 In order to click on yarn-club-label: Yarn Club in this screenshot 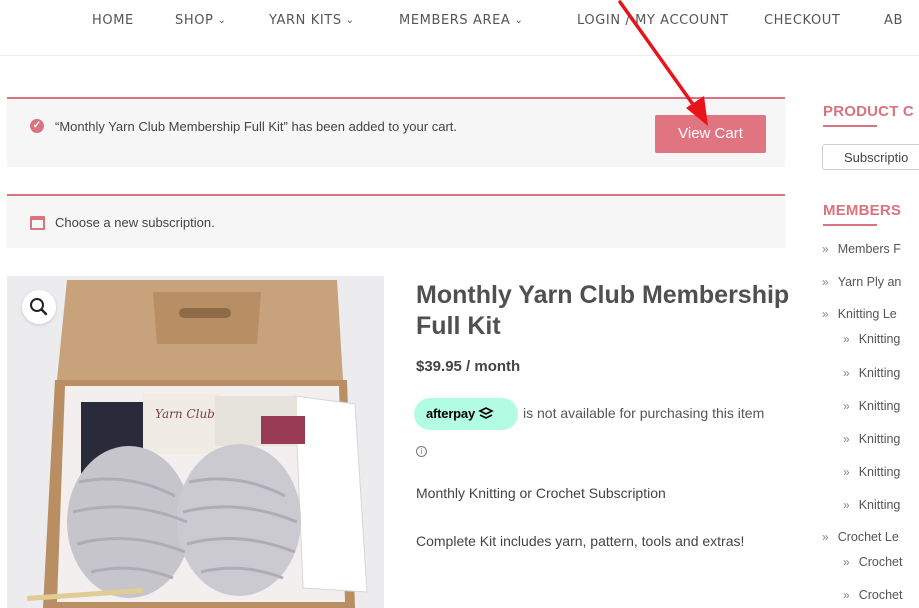, I will do `click(185, 414)`.